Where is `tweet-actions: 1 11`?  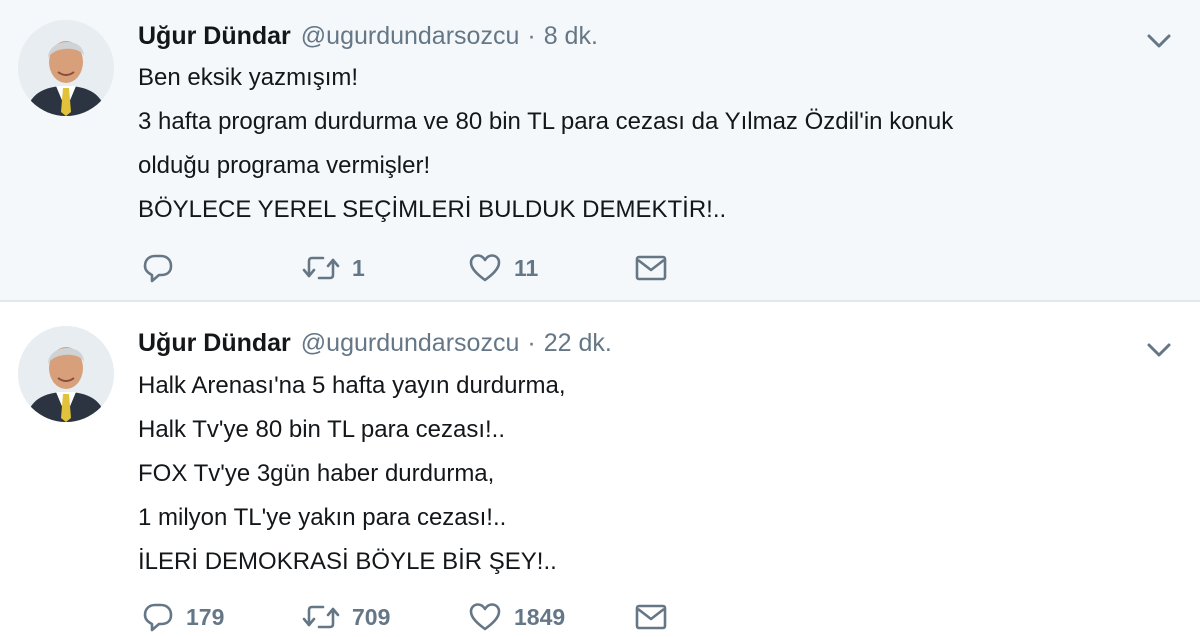
tweet-actions: 1 11 is located at coordinates (438, 268).